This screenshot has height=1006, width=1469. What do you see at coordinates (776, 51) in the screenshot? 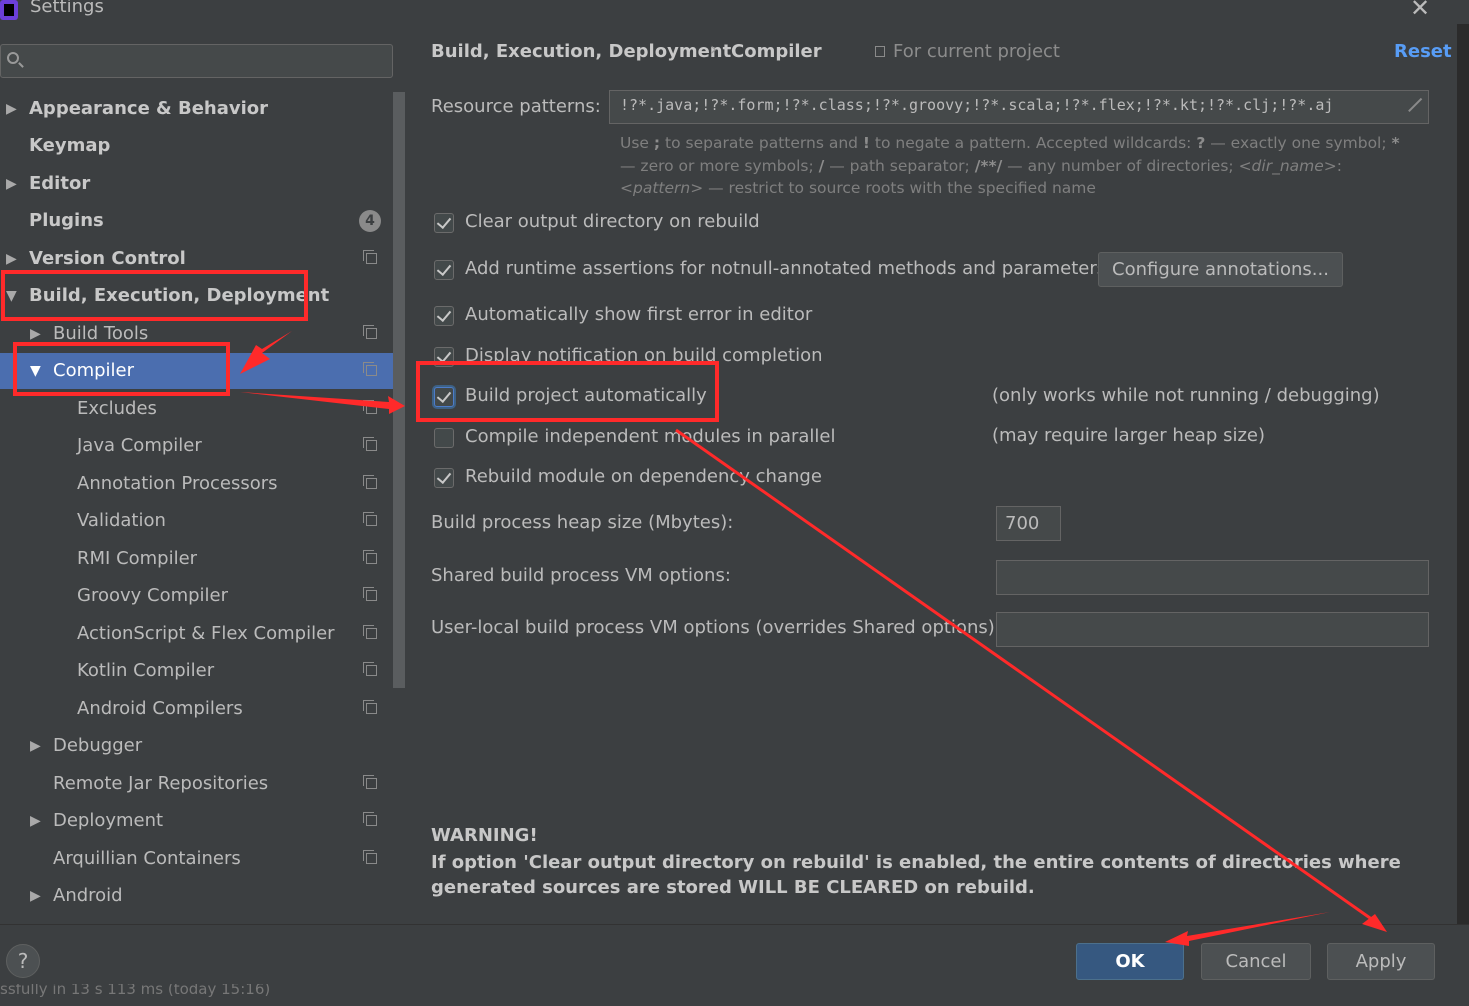
I see `page-title: Compiler` at bounding box center [776, 51].